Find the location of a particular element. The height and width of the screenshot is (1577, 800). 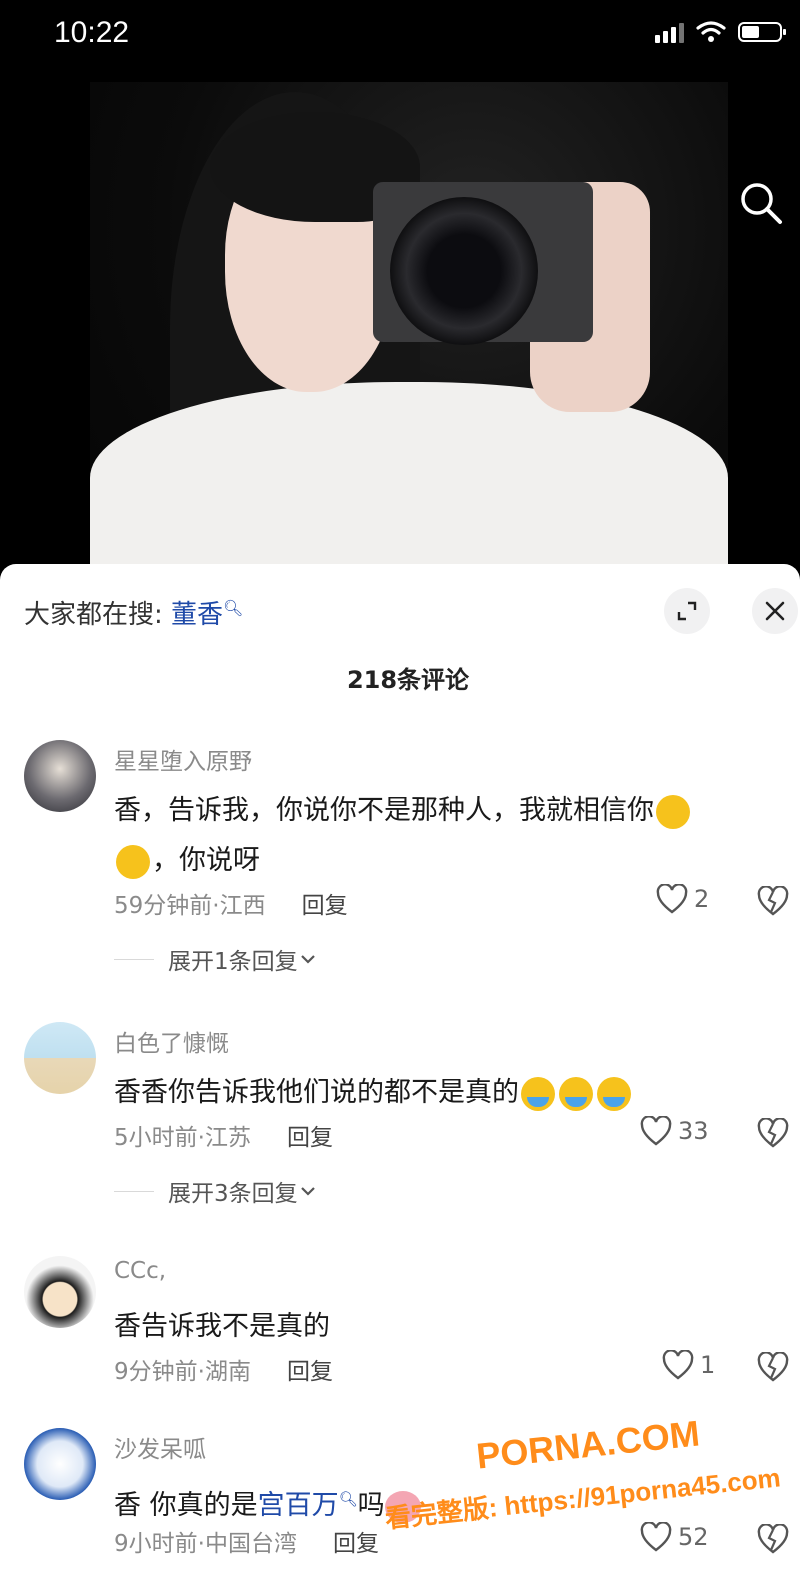

battery-icon is located at coordinates (762, 32).